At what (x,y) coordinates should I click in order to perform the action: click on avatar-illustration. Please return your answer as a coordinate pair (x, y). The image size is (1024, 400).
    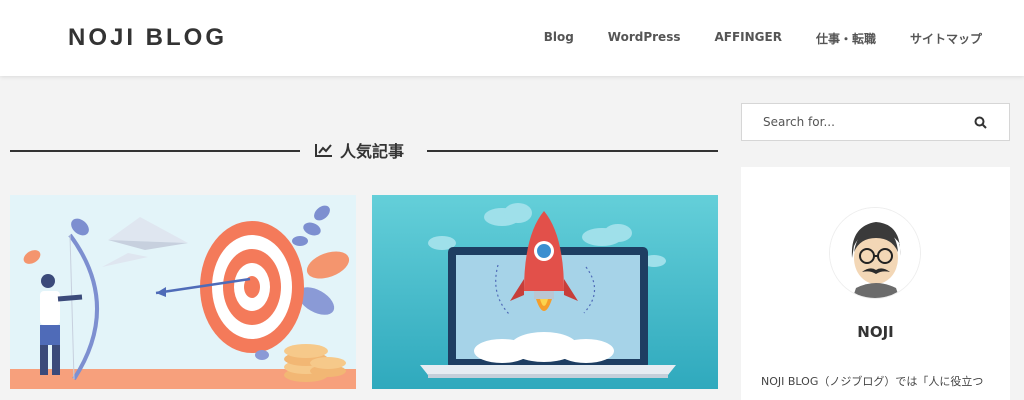
    Looking at the image, I should click on (875, 253).